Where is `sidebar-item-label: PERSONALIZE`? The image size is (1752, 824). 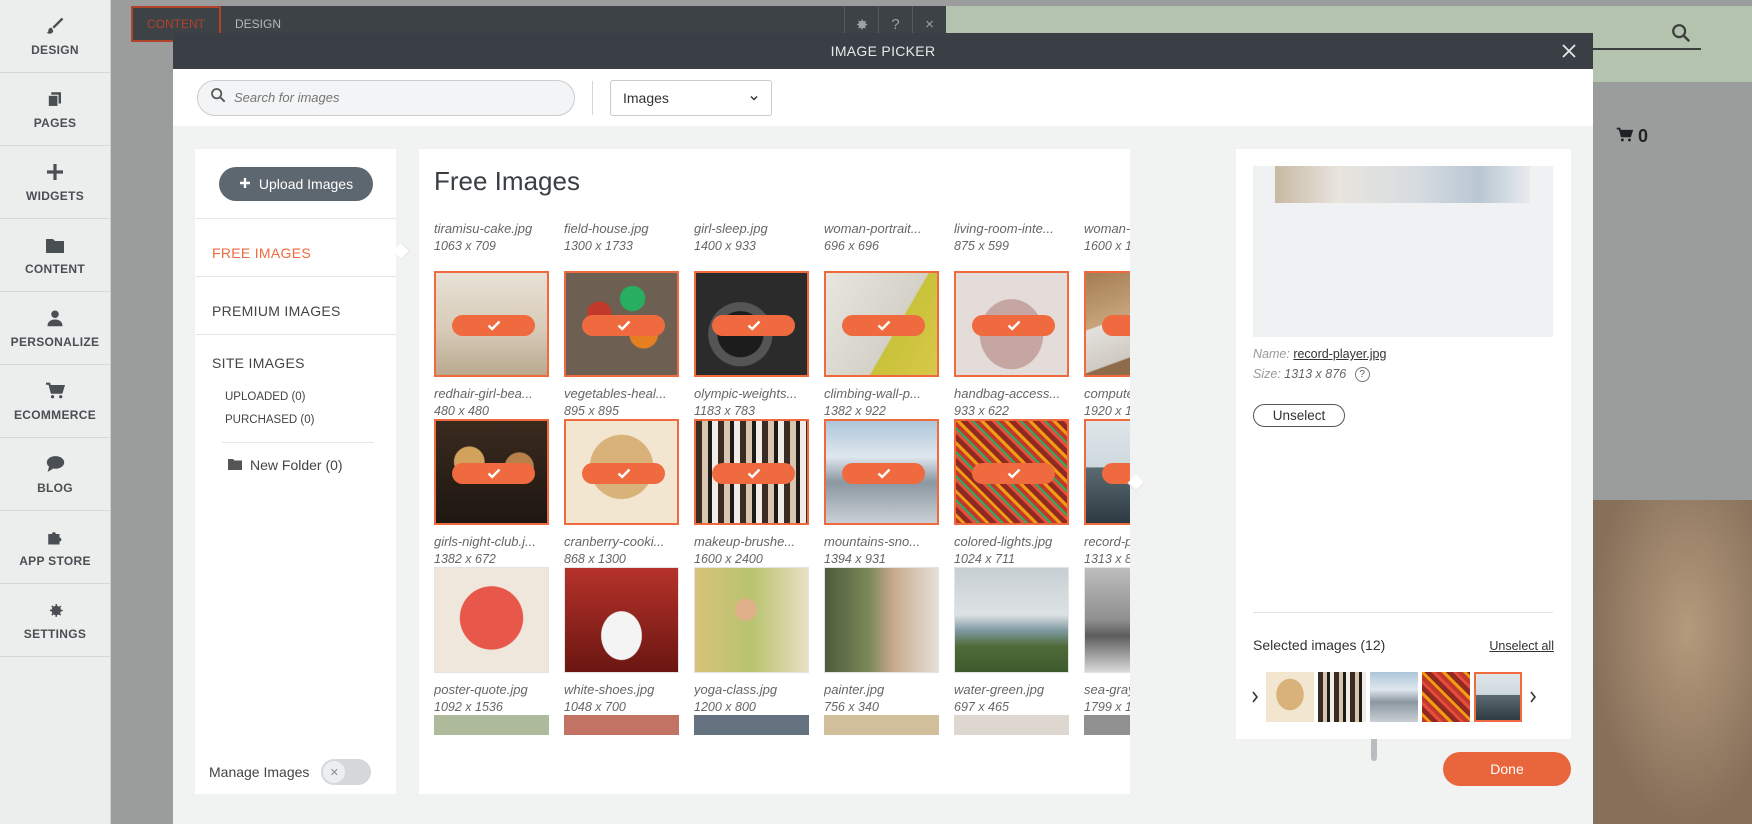 sidebar-item-label: PERSONALIZE is located at coordinates (55, 342).